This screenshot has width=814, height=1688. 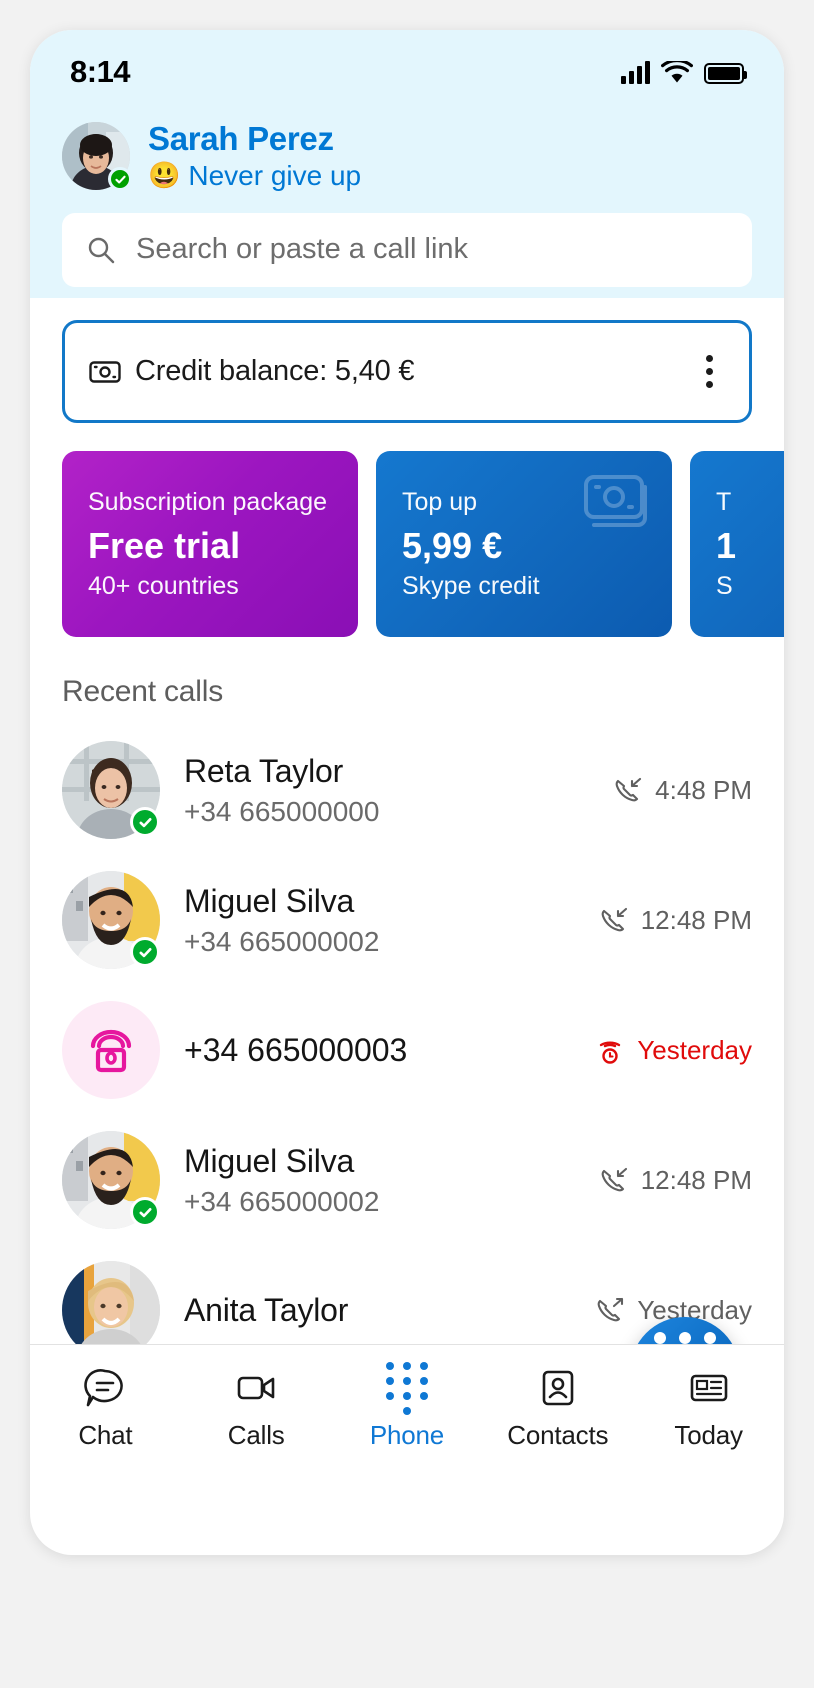 I want to click on credit-balance-card: Credit balance: 5,40 €, so click(x=407, y=371).